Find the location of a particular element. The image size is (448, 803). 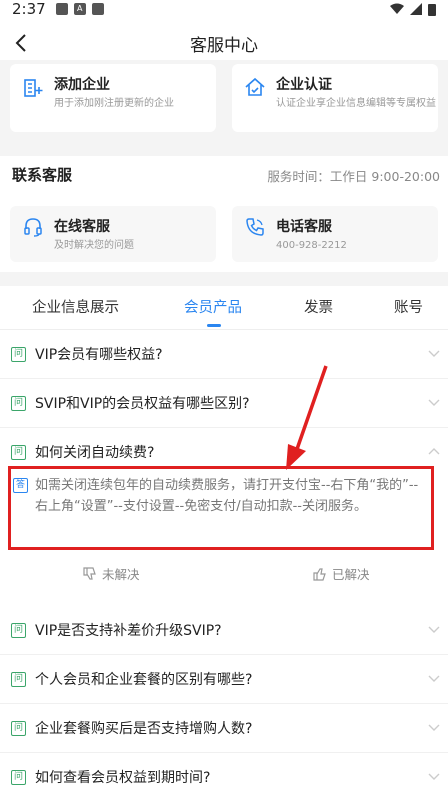

online-service-title: 在线客服 is located at coordinates (82, 227).